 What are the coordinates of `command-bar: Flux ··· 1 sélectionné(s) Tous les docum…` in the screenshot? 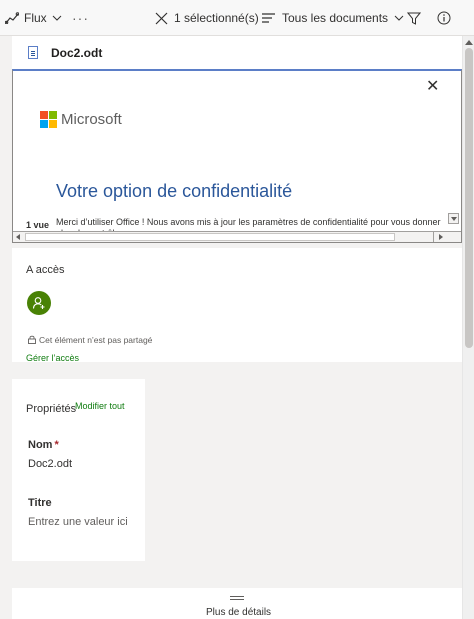 It's located at (237, 18).